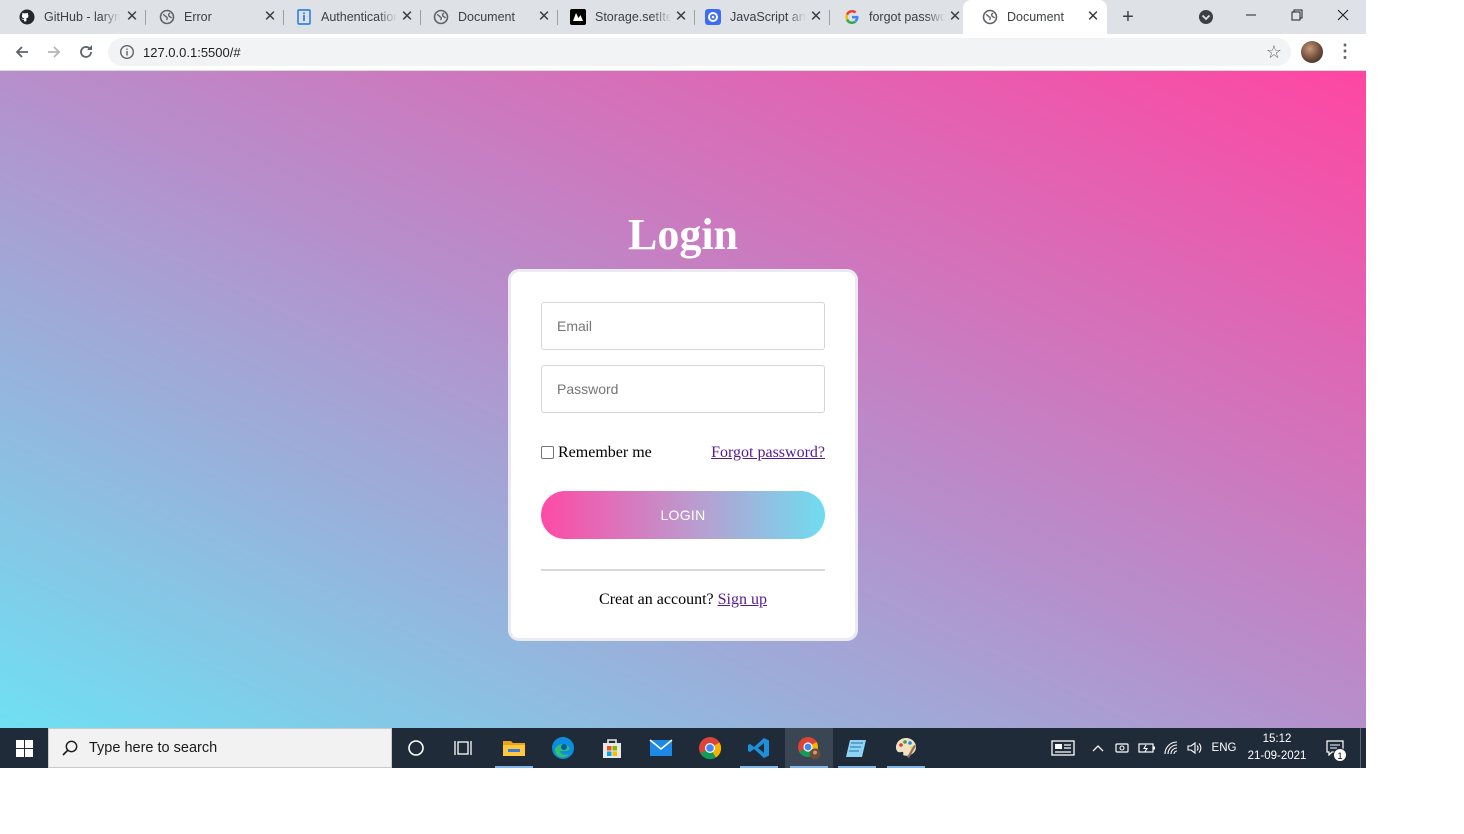 The height and width of the screenshot is (834, 1464). I want to click on search-icon, so click(70, 748).